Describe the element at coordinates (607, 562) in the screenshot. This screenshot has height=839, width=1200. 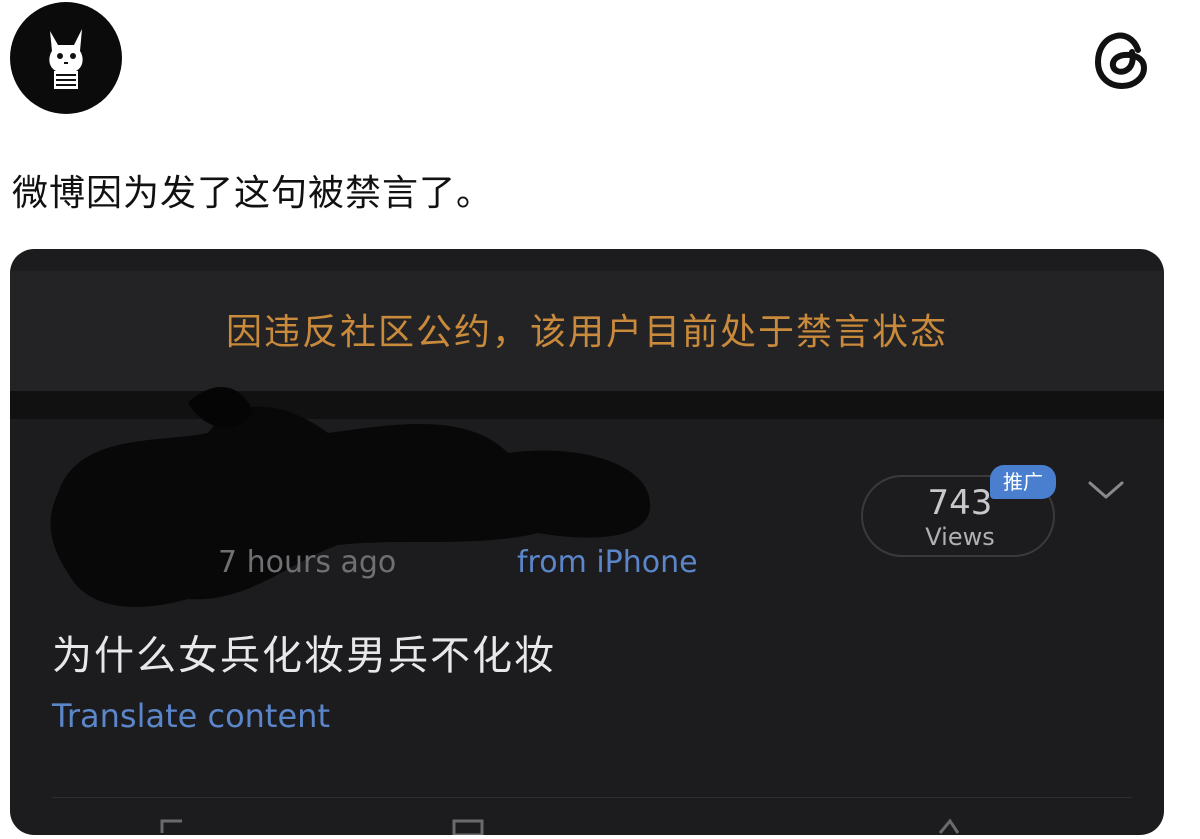
I see `post-source: from iPhone` at that location.